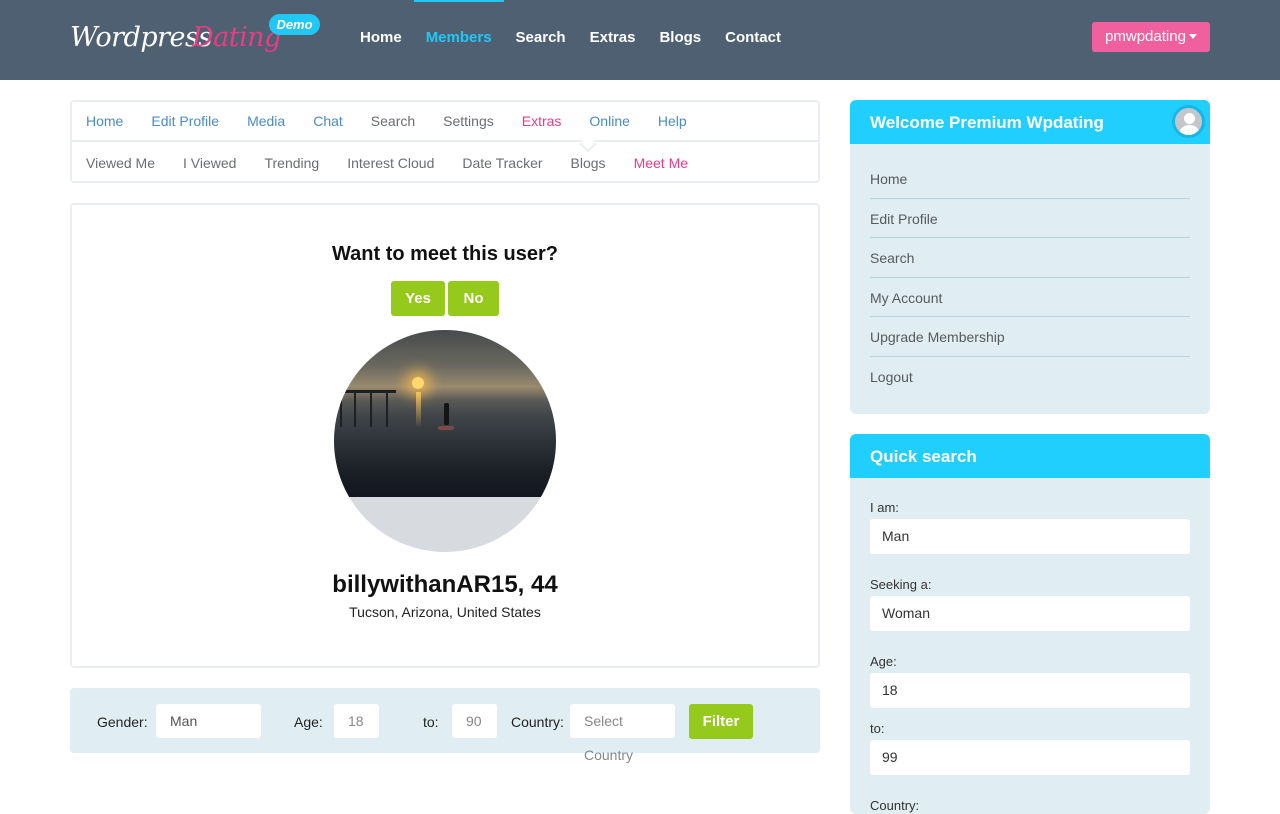 This screenshot has height=814, width=1280. I want to click on subnav-online: Online, so click(609, 121).